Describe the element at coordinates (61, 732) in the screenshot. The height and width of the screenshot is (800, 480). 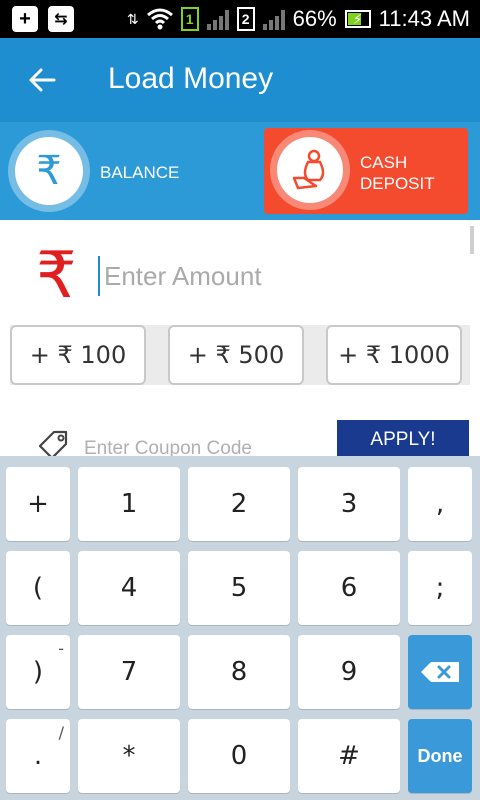
I see `key-period-hint: /` at that location.